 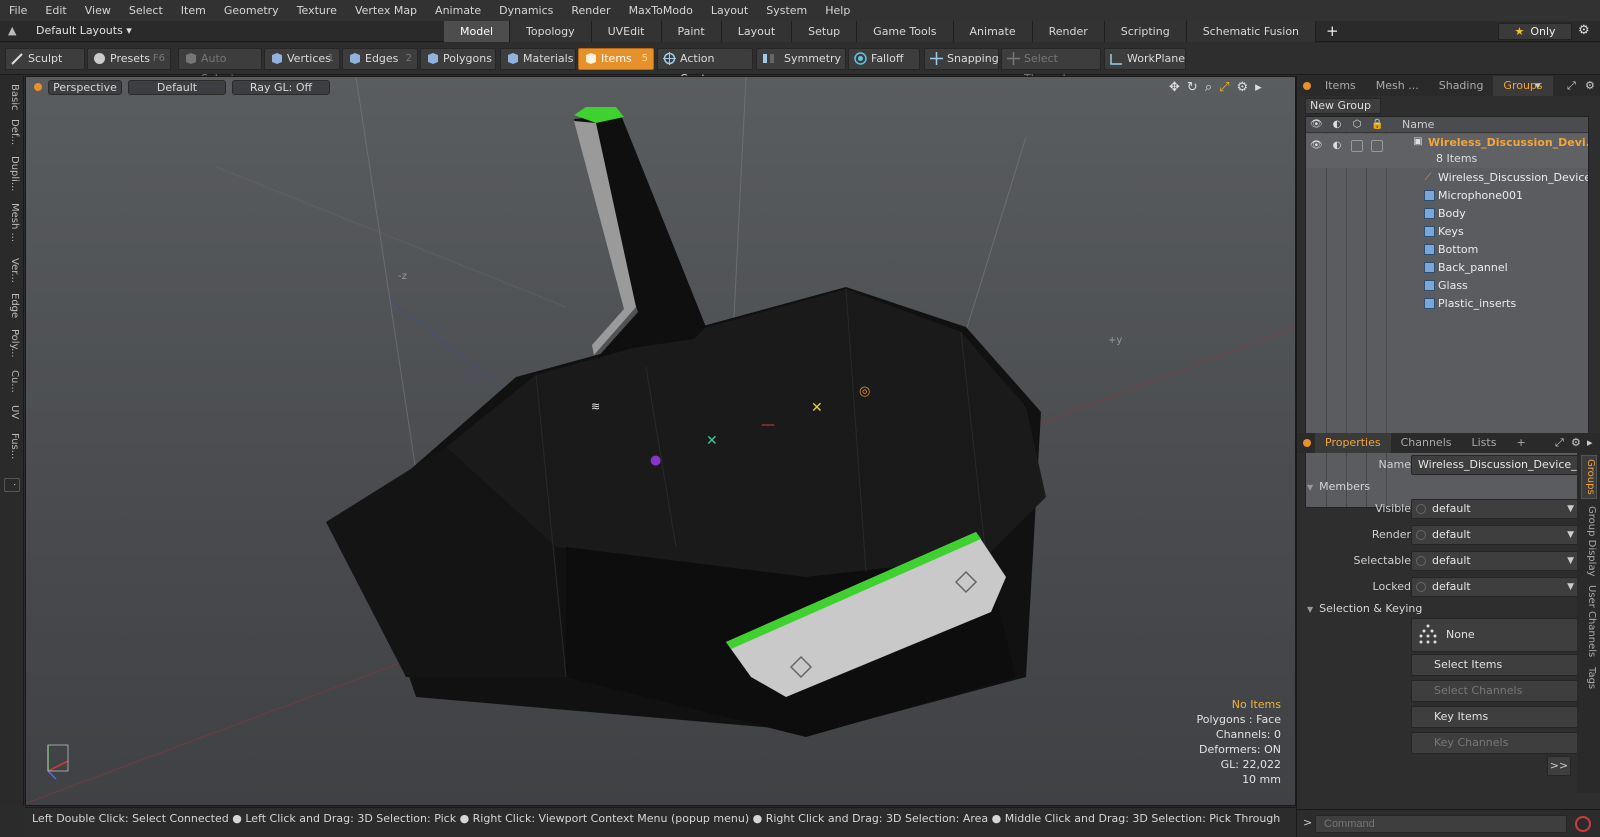 What do you see at coordinates (1496, 535) in the screenshot?
I see `render-select: default ▼` at bounding box center [1496, 535].